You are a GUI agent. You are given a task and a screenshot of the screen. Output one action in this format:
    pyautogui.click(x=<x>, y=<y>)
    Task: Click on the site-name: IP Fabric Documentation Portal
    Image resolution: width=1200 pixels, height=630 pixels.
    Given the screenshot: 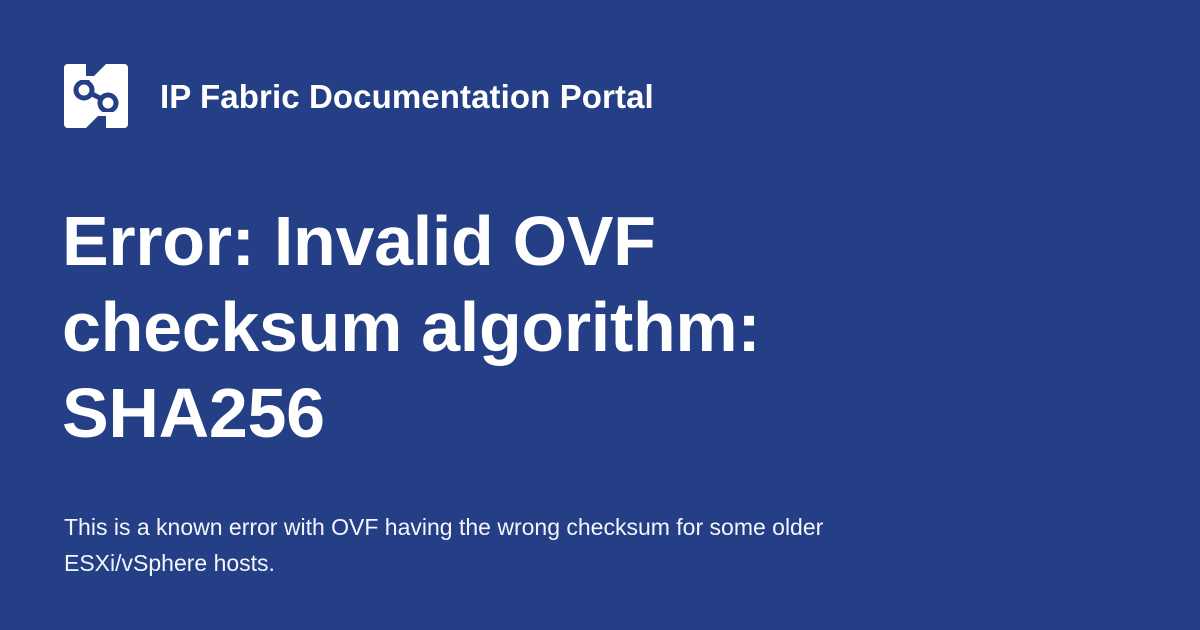 What is the action you would take?
    pyautogui.click(x=407, y=96)
    